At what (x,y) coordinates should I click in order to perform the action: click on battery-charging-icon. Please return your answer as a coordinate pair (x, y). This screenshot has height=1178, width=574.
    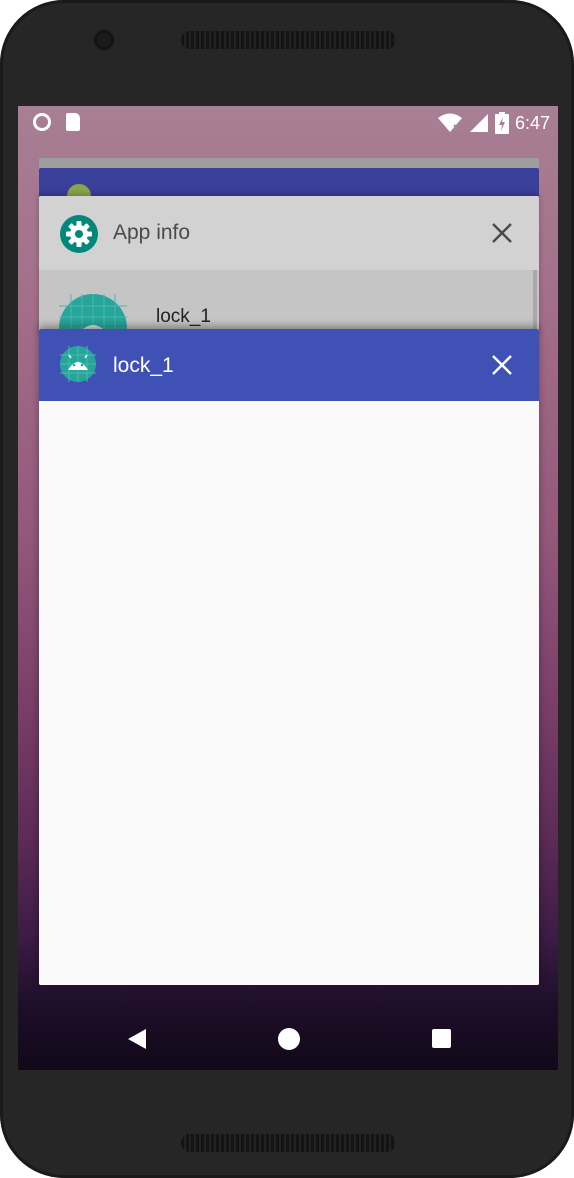
    Looking at the image, I should click on (501, 123).